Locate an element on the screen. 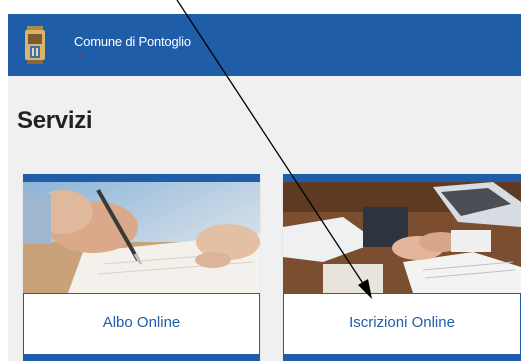 Image resolution: width=521 pixels, height=361 pixels. iscrizioni-online-label-box: Iscrizioni Online is located at coordinates (402, 324).